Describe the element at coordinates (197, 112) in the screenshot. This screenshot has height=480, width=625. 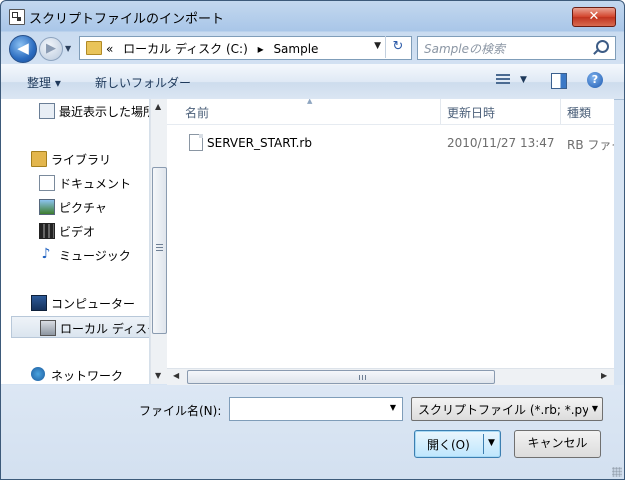
I see `column-name: 名前` at that location.